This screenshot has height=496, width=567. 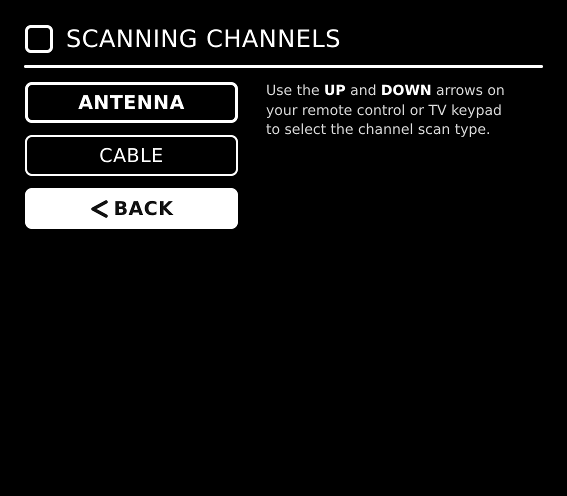 I want to click on checkbox-icon, so click(x=39, y=39).